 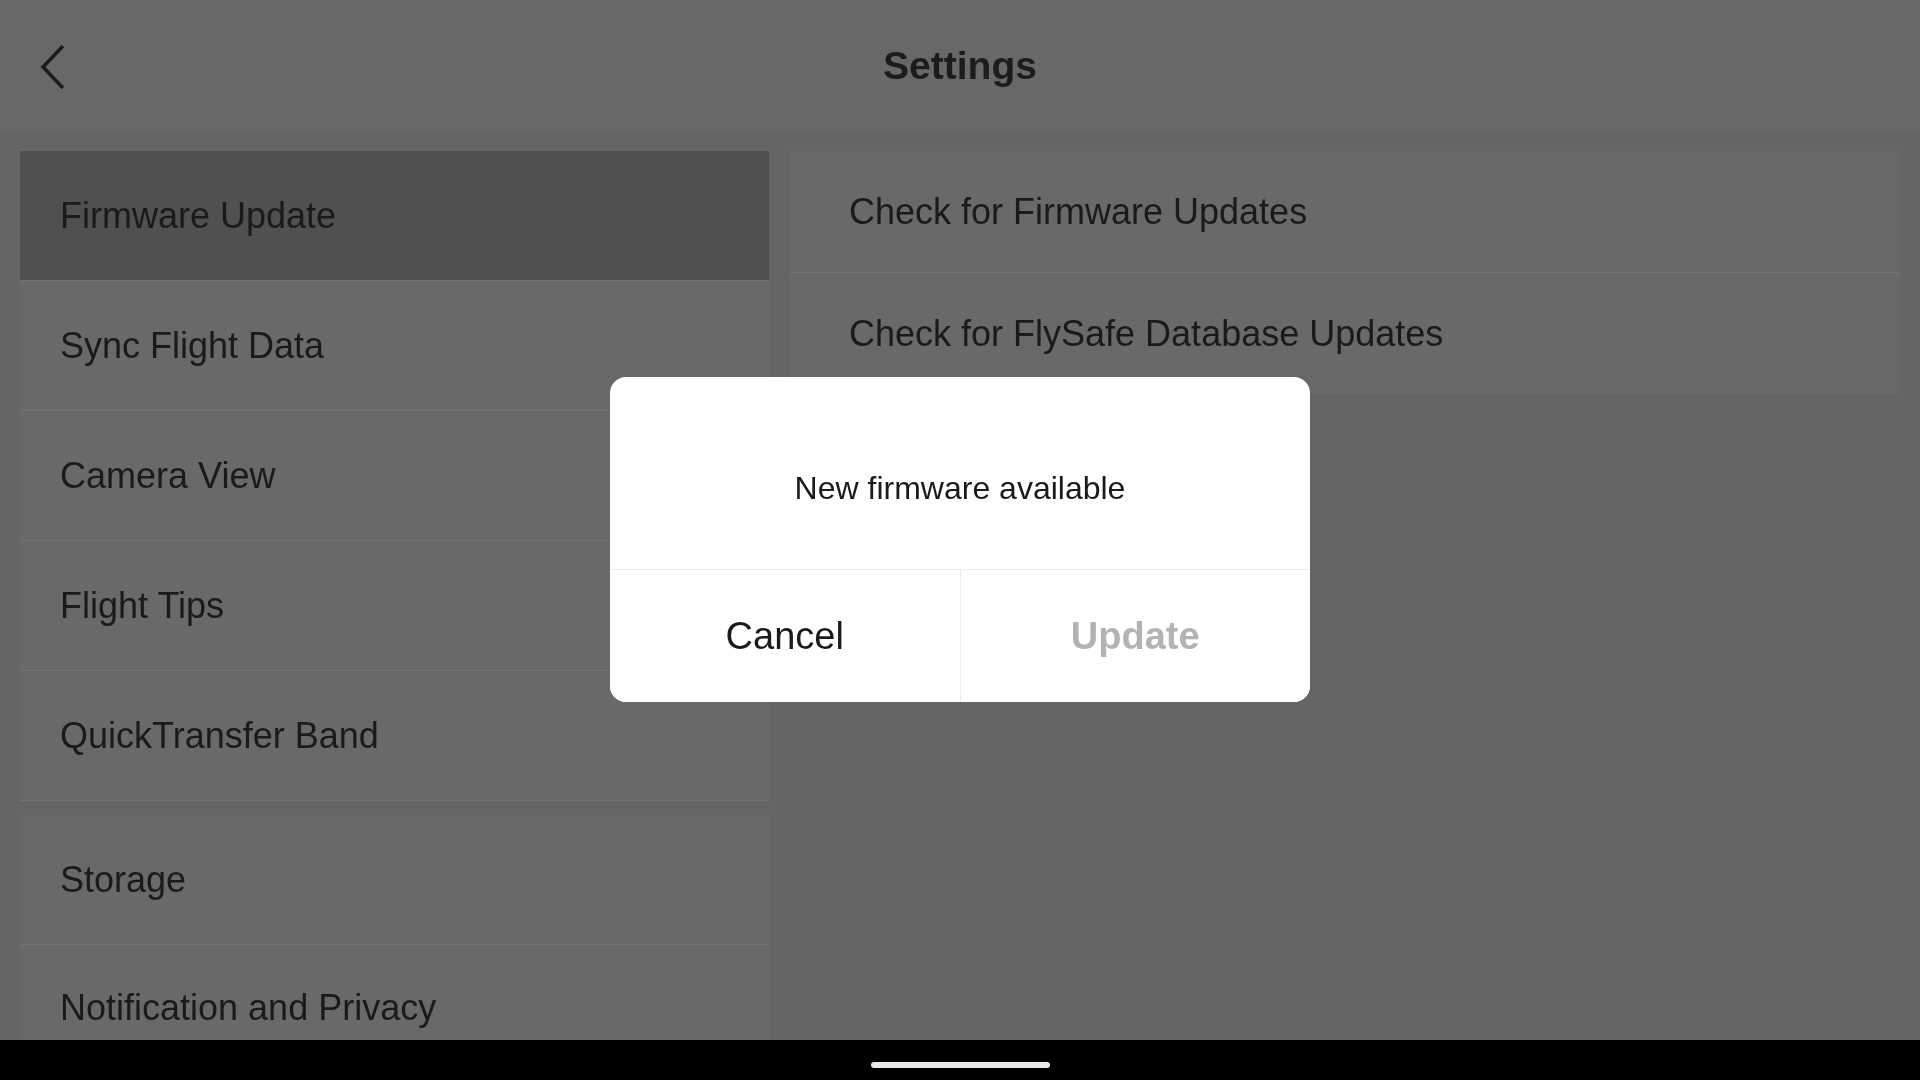 What do you see at coordinates (1344, 212) in the screenshot?
I see `settings-option: Check for Firmware Updates` at bounding box center [1344, 212].